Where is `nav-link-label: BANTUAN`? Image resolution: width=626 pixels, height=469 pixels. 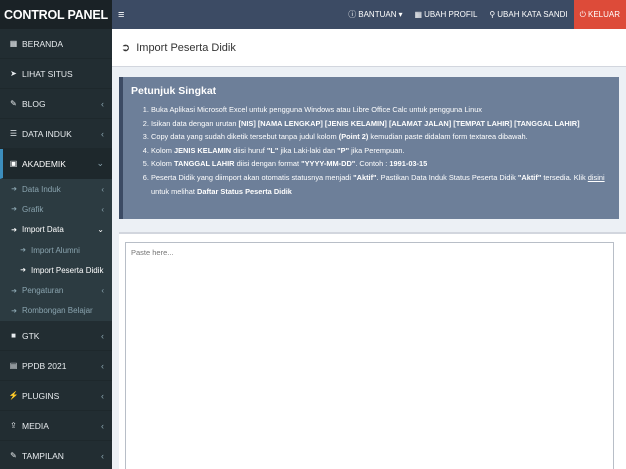
nav-link-label: BANTUAN is located at coordinates (377, 14).